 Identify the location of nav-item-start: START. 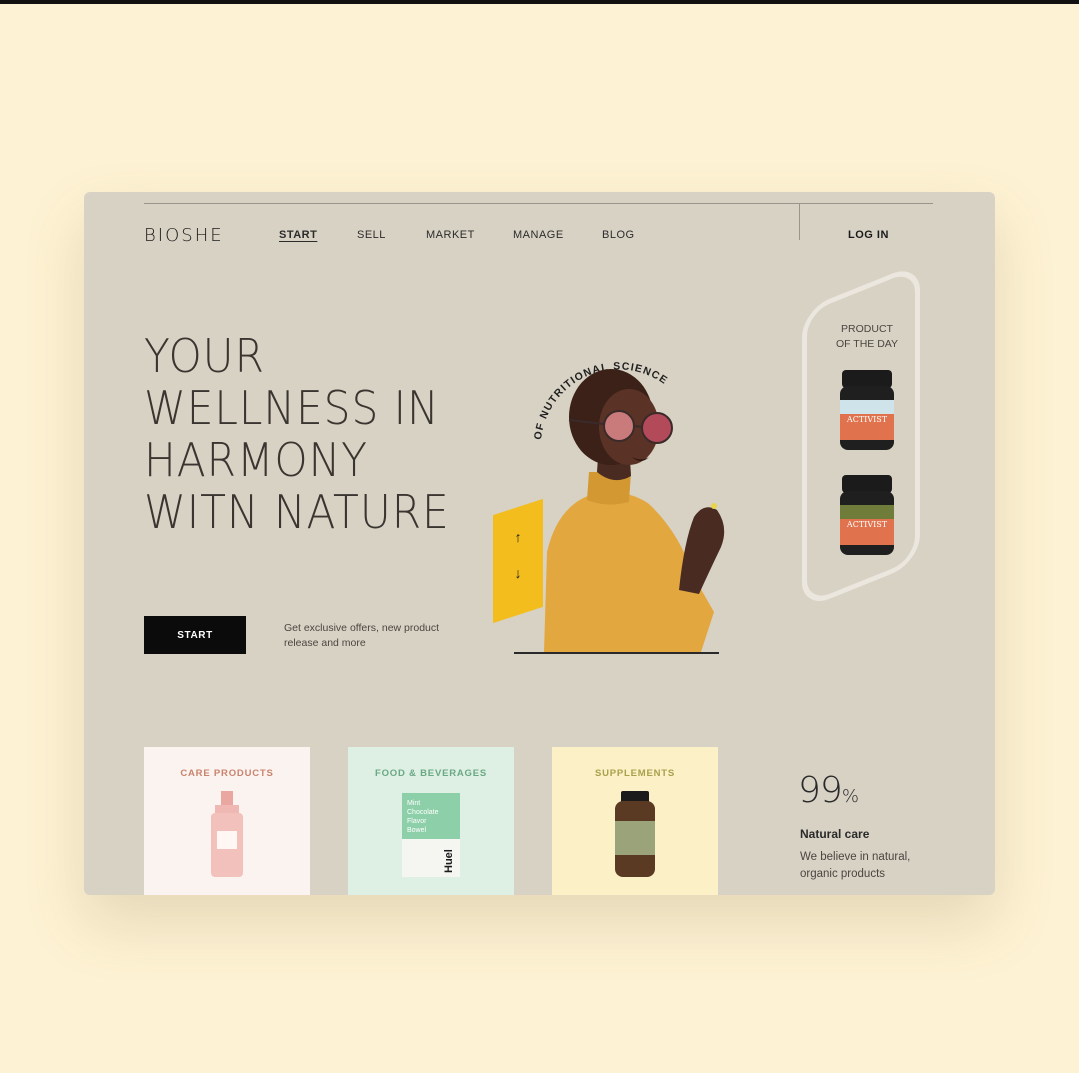
(298, 235).